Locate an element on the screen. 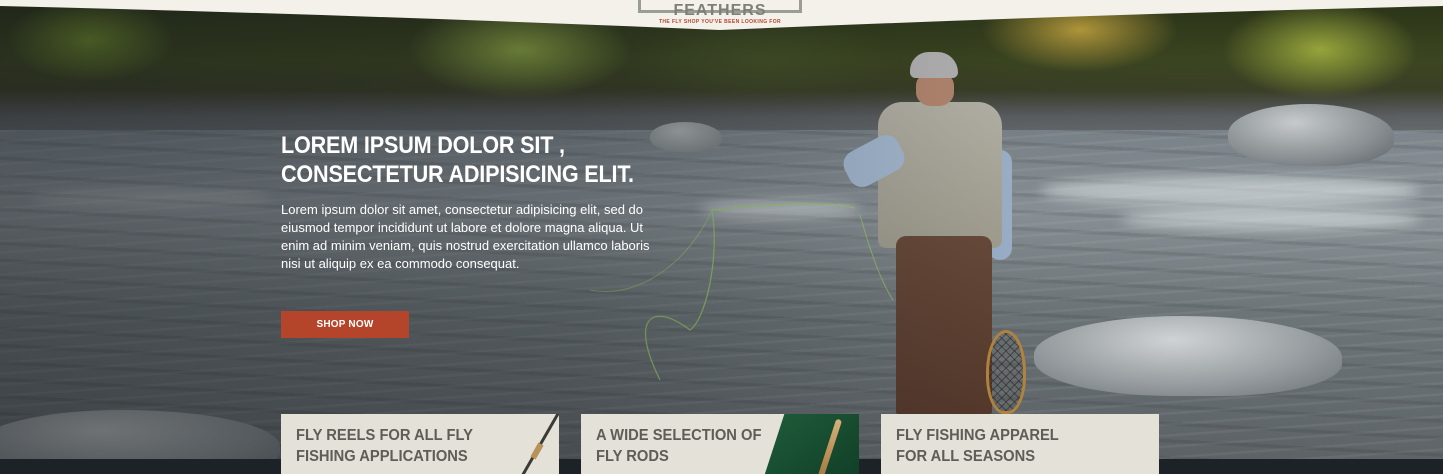 This screenshot has height=474, width=1443. card-title-line: FISHING APPLICATIONS is located at coordinates (382, 456).